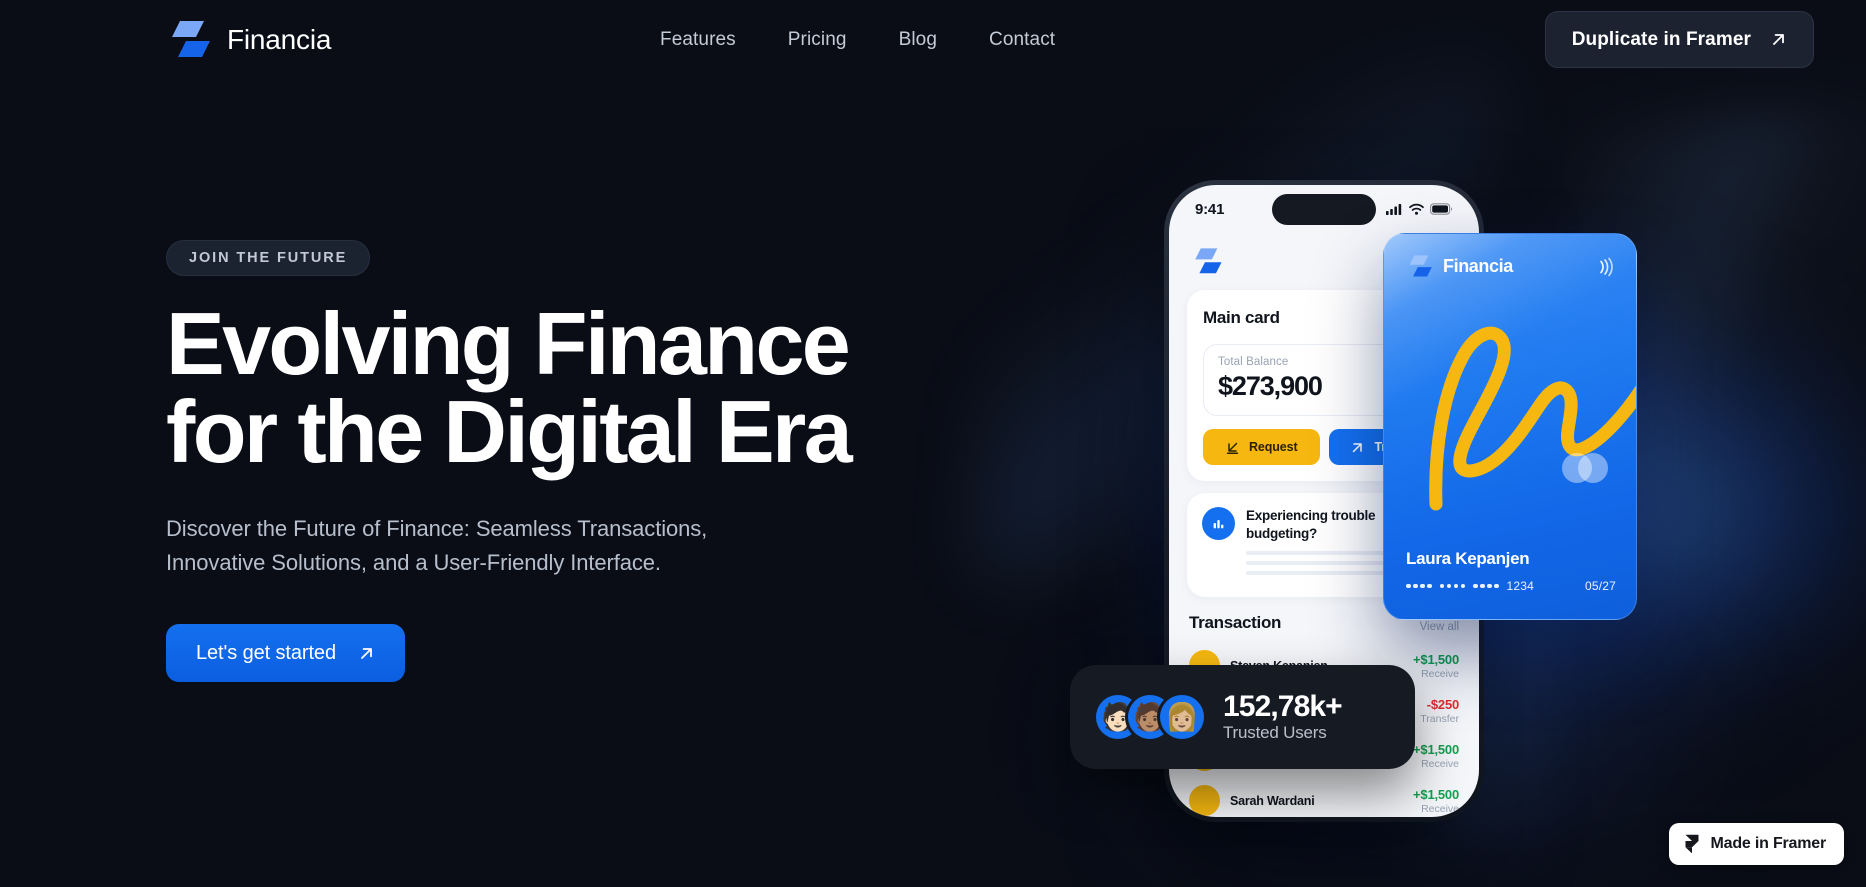 This screenshot has height=887, width=1866. What do you see at coordinates (1606, 266) in the screenshot?
I see `contactless-icon` at bounding box center [1606, 266].